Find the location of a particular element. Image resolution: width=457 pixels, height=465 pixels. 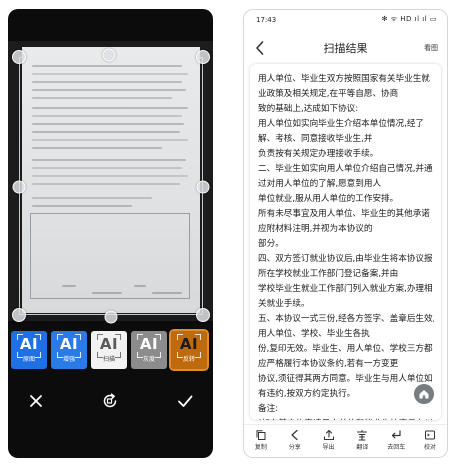

result-line: 备注: is located at coordinates (346, 409).